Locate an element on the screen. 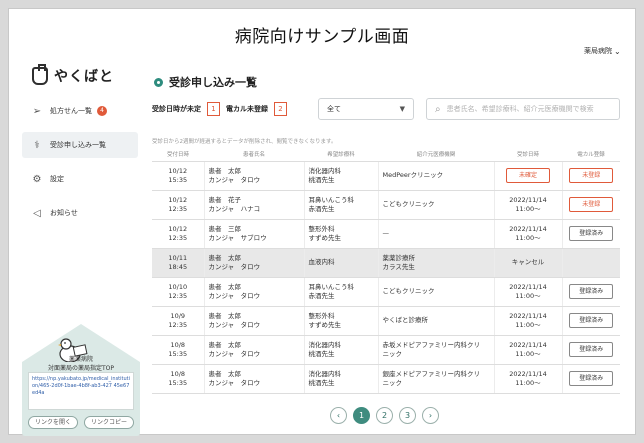  filter-unregistered-count: 2 is located at coordinates (280, 109).